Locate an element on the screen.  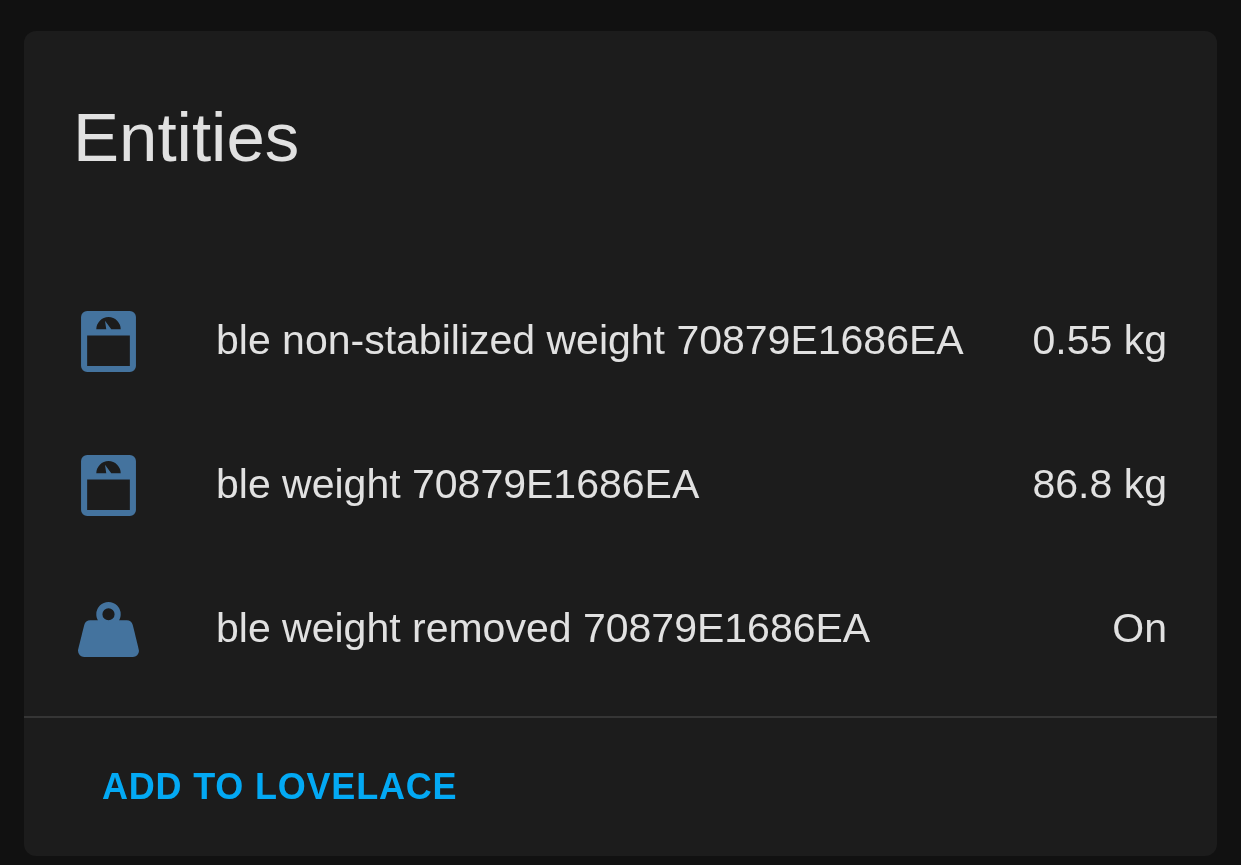
card-title: Entities is located at coordinates (186, 138).